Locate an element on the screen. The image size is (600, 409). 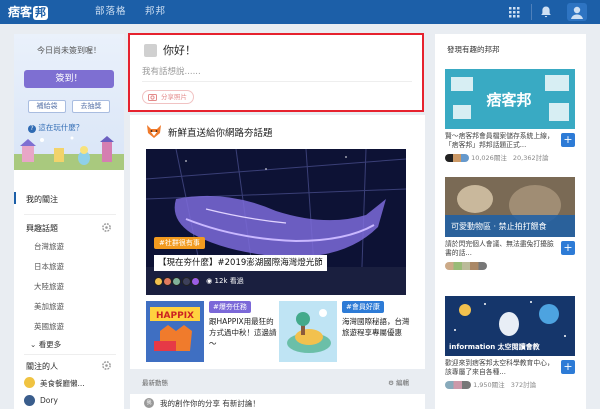
followed-person: Dory is located at coordinates (71, 401).